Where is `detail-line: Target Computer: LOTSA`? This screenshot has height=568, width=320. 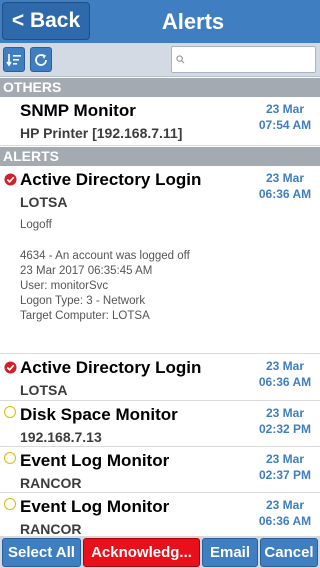 detail-line: Target Computer: LOTSA is located at coordinates (85, 316).